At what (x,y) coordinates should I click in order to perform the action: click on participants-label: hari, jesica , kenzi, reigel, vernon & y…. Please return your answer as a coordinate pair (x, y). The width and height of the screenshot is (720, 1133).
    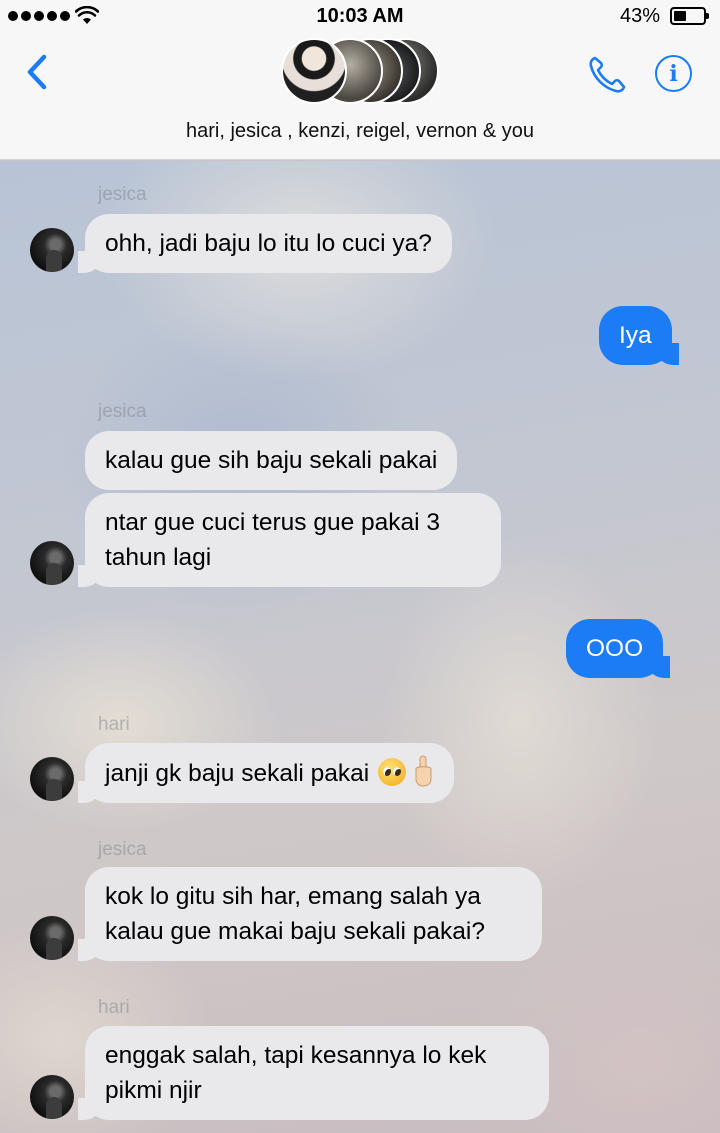
    Looking at the image, I should click on (360, 131).